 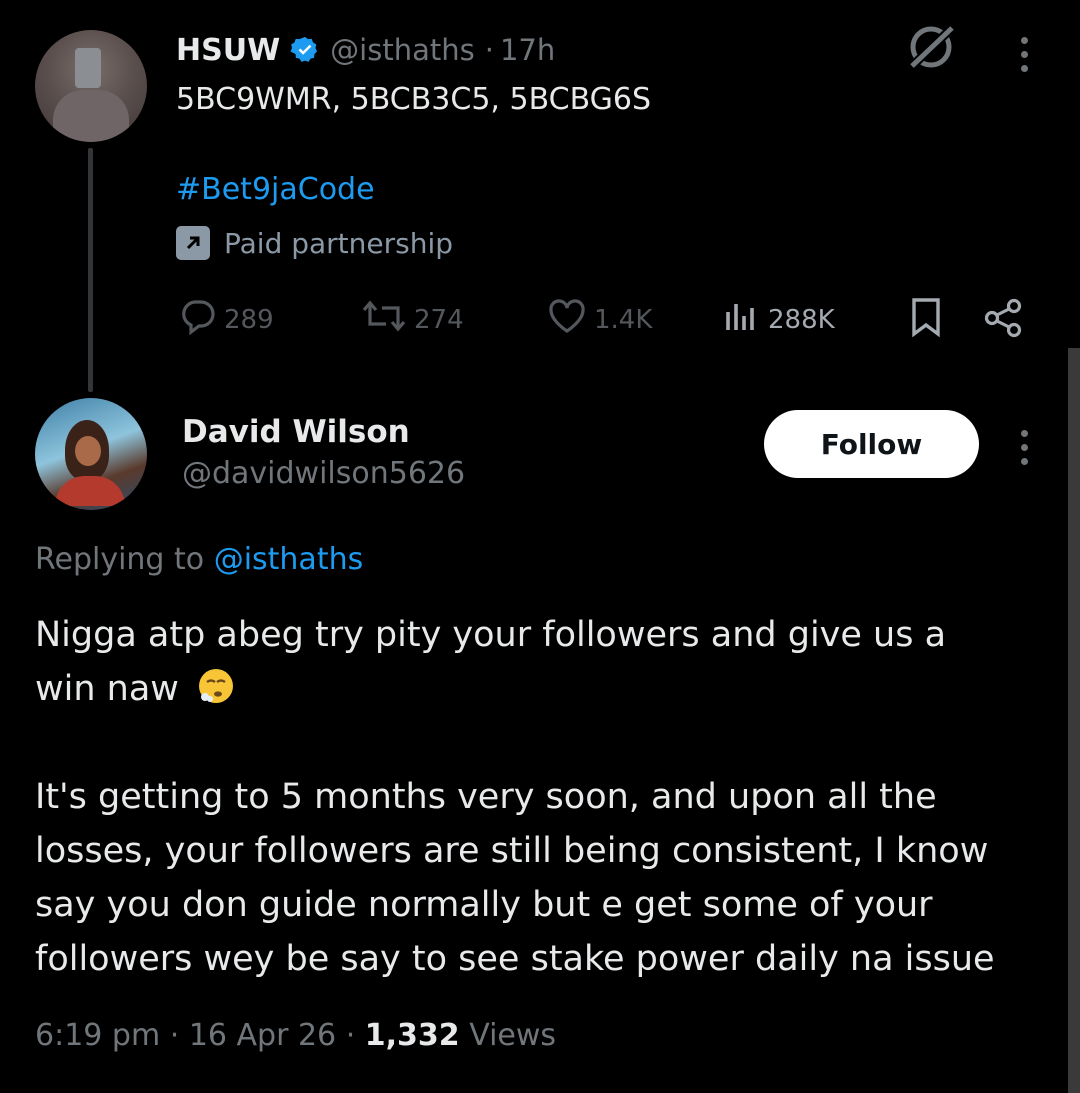 What do you see at coordinates (1024, 54) in the screenshot?
I see `more-icon` at bounding box center [1024, 54].